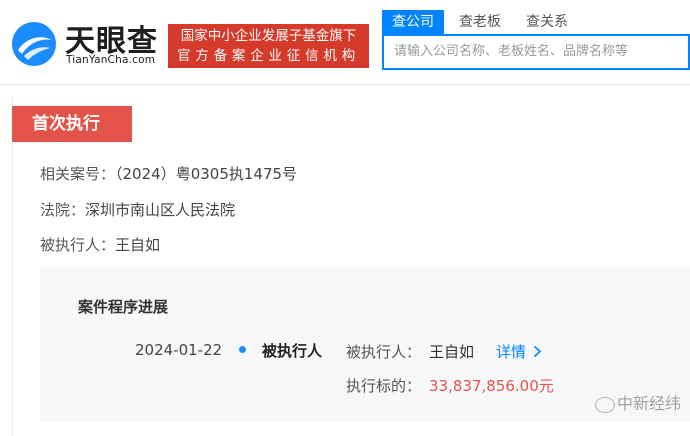 Image resolution: width=690 pixels, height=436 pixels. I want to click on court-row: 法院：深圳市南山区人民法院, so click(137, 209).